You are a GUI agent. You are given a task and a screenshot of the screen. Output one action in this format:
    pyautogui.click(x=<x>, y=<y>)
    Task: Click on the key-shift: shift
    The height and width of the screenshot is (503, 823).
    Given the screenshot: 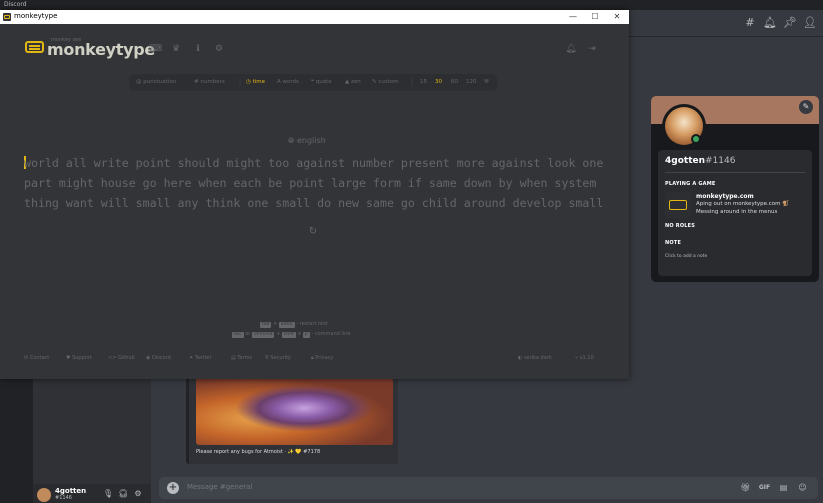 What is the action you would take?
    pyautogui.click(x=288, y=335)
    